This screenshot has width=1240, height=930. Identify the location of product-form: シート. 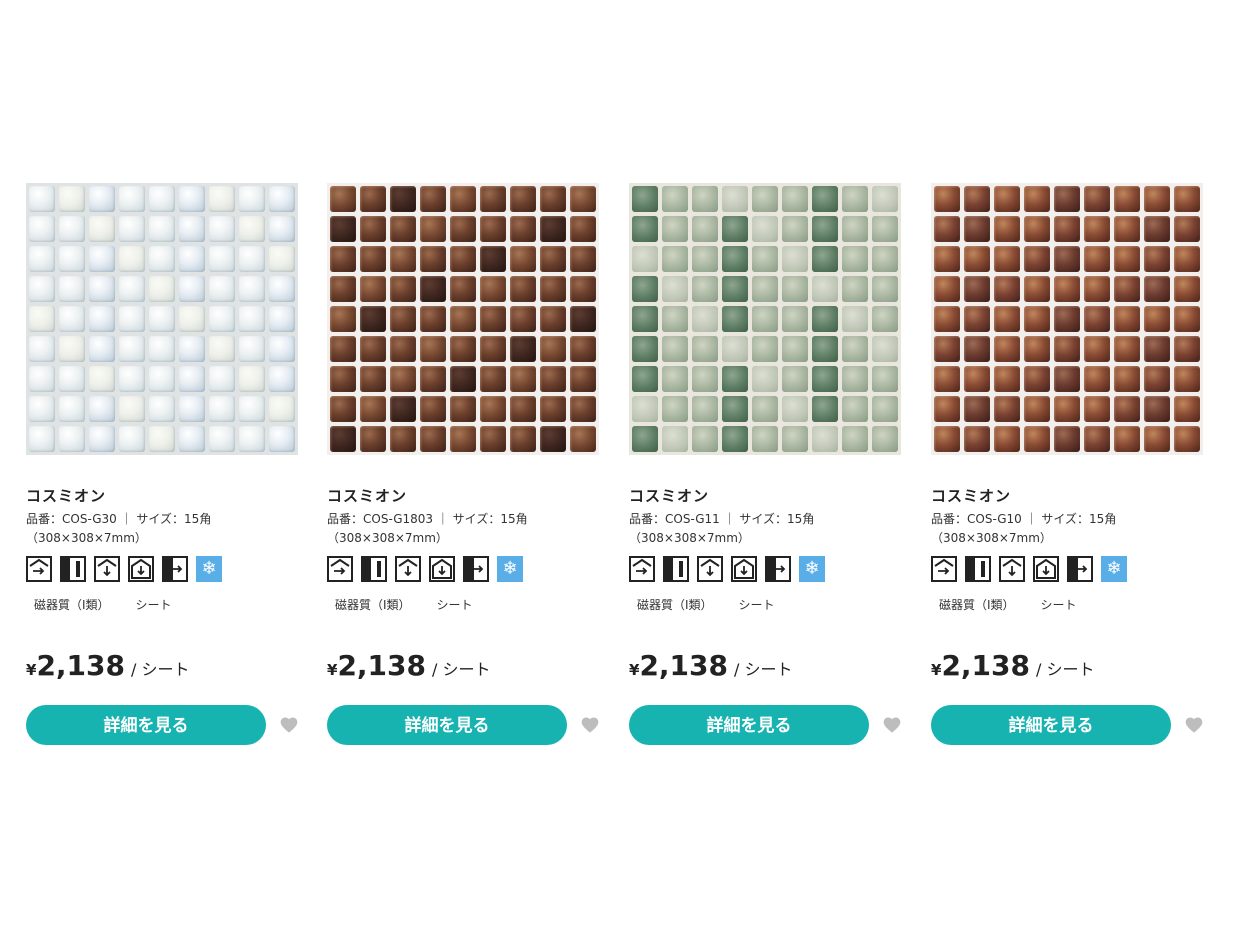
(756, 605).